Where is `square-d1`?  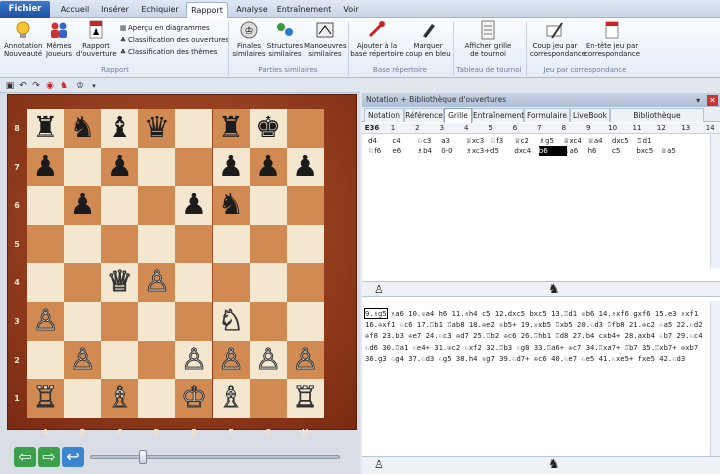
square-d1 is located at coordinates (157, 398).